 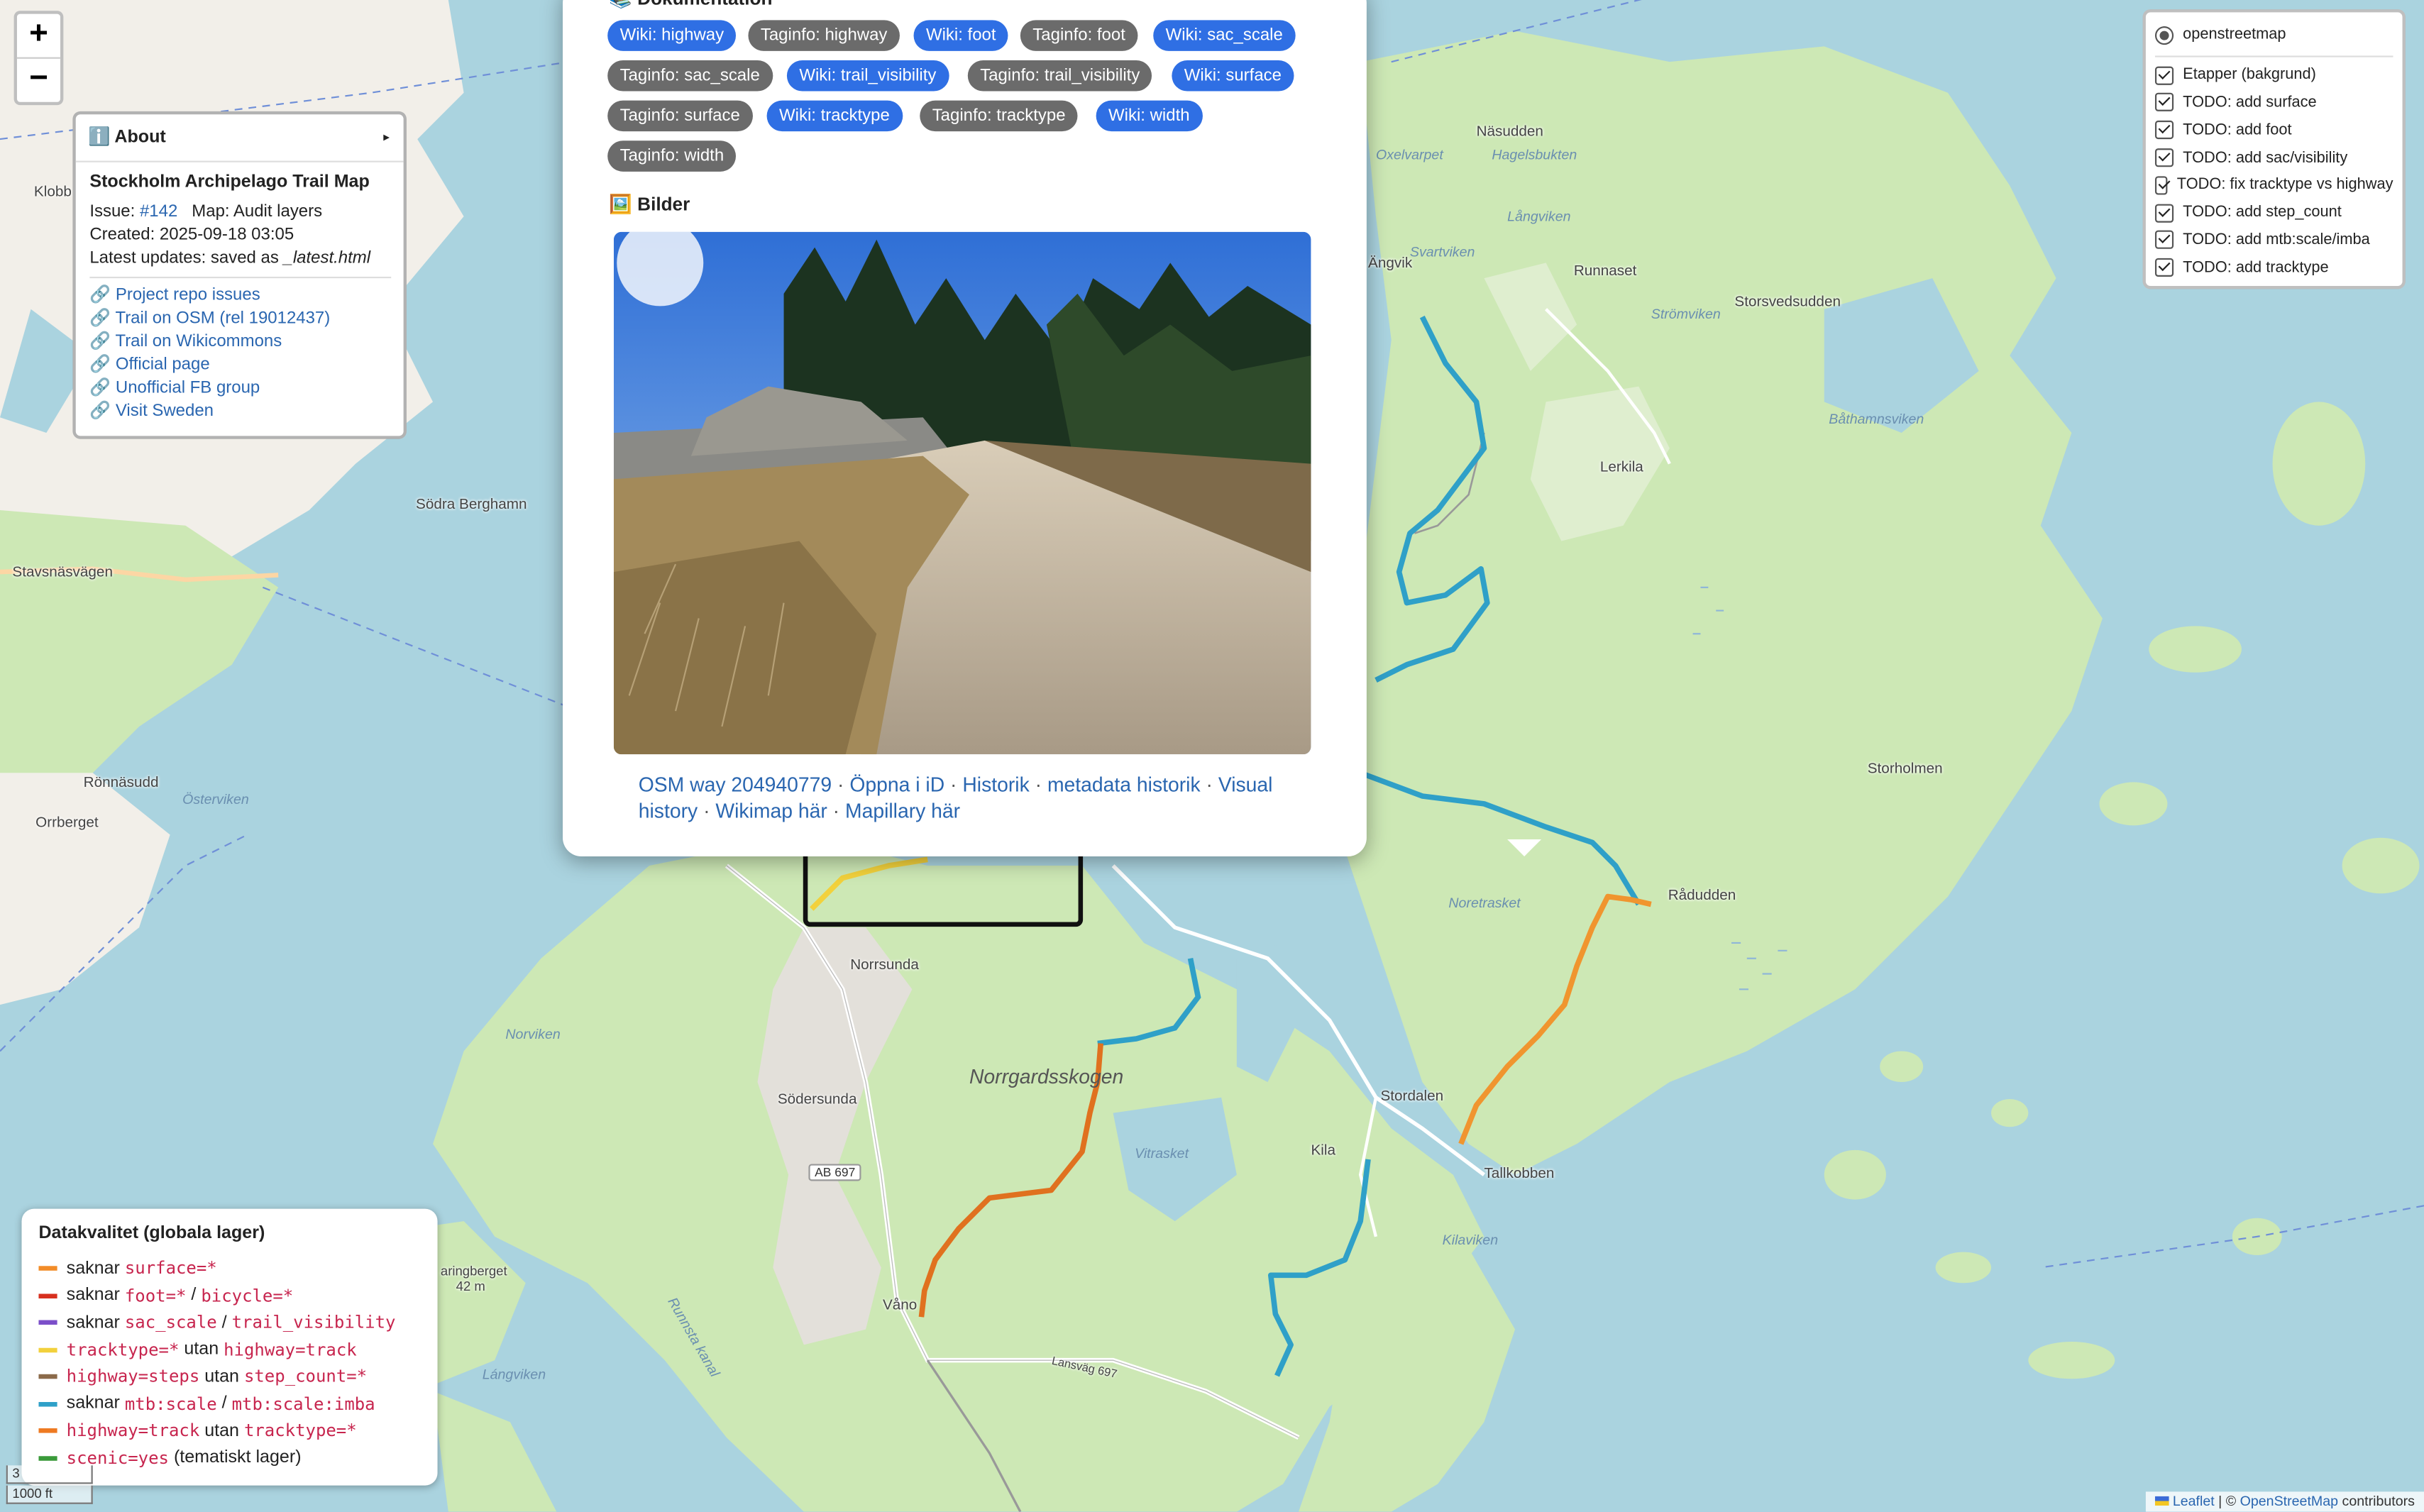 What do you see at coordinates (1149, 116) in the screenshot?
I see `wiki-width-pill: Wiki: width` at bounding box center [1149, 116].